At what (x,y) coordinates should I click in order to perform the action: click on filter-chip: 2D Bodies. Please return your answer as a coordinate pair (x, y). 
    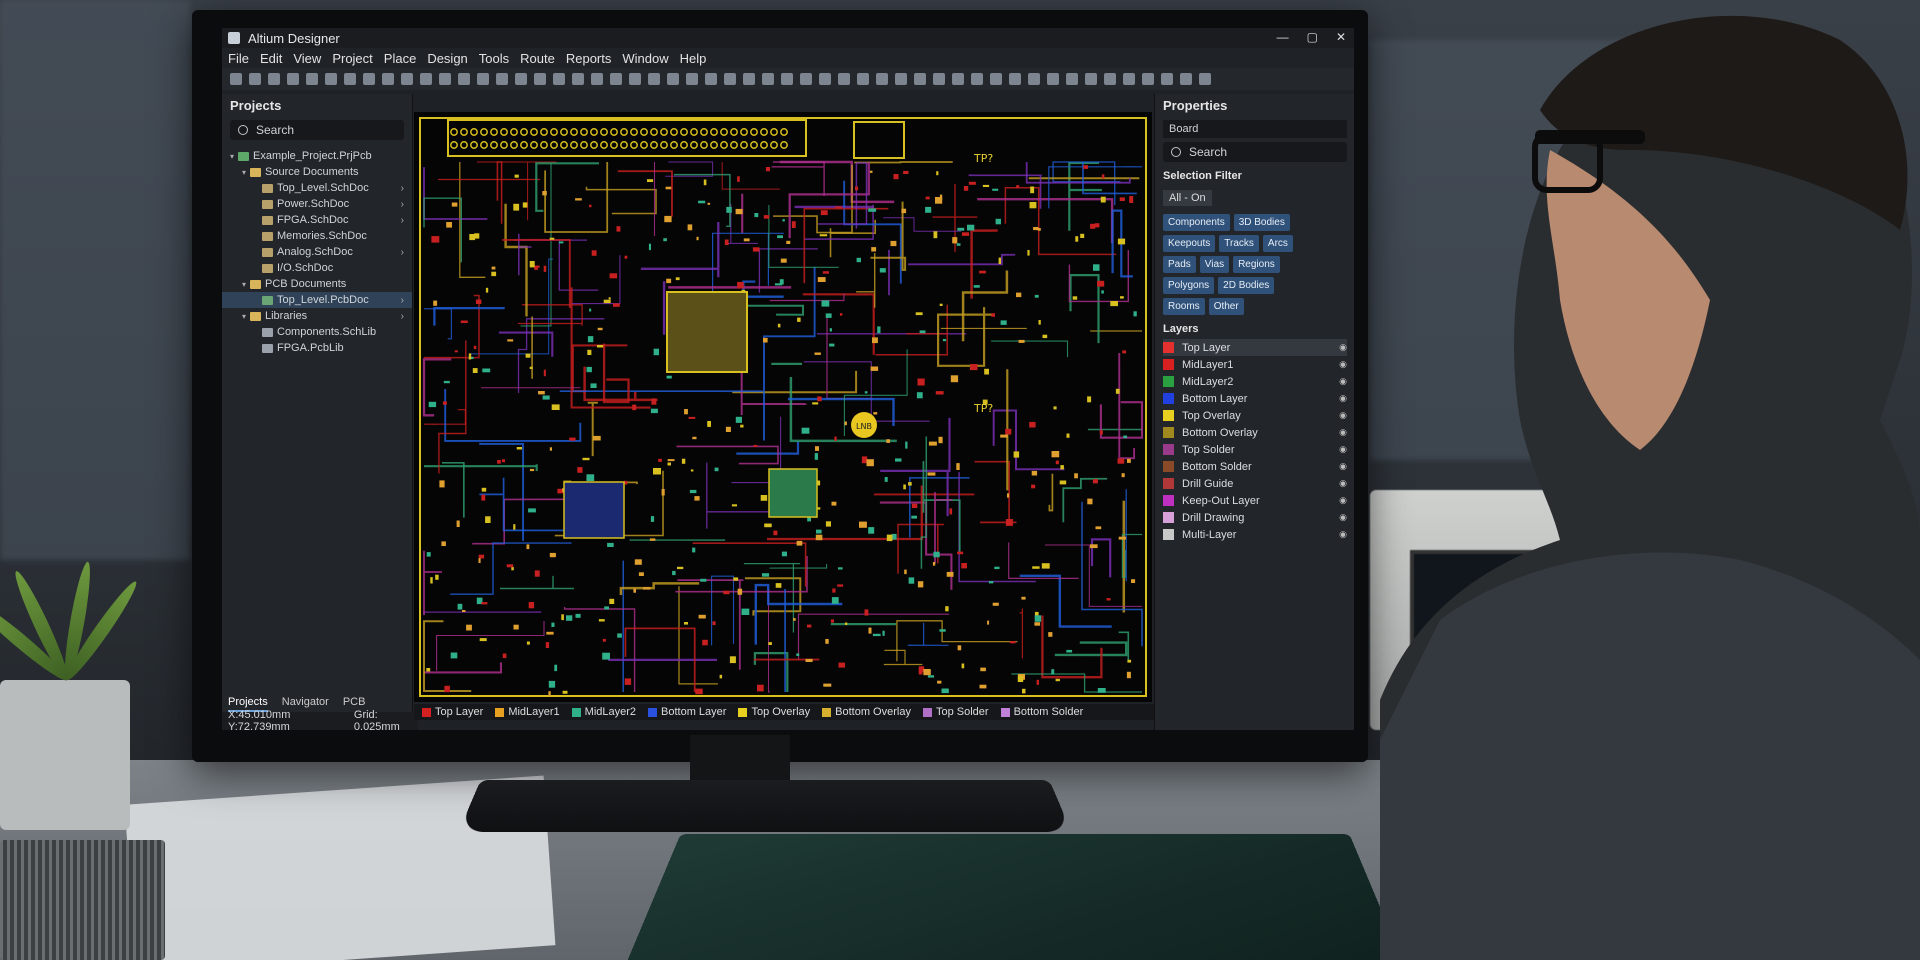
    Looking at the image, I should click on (1246, 285).